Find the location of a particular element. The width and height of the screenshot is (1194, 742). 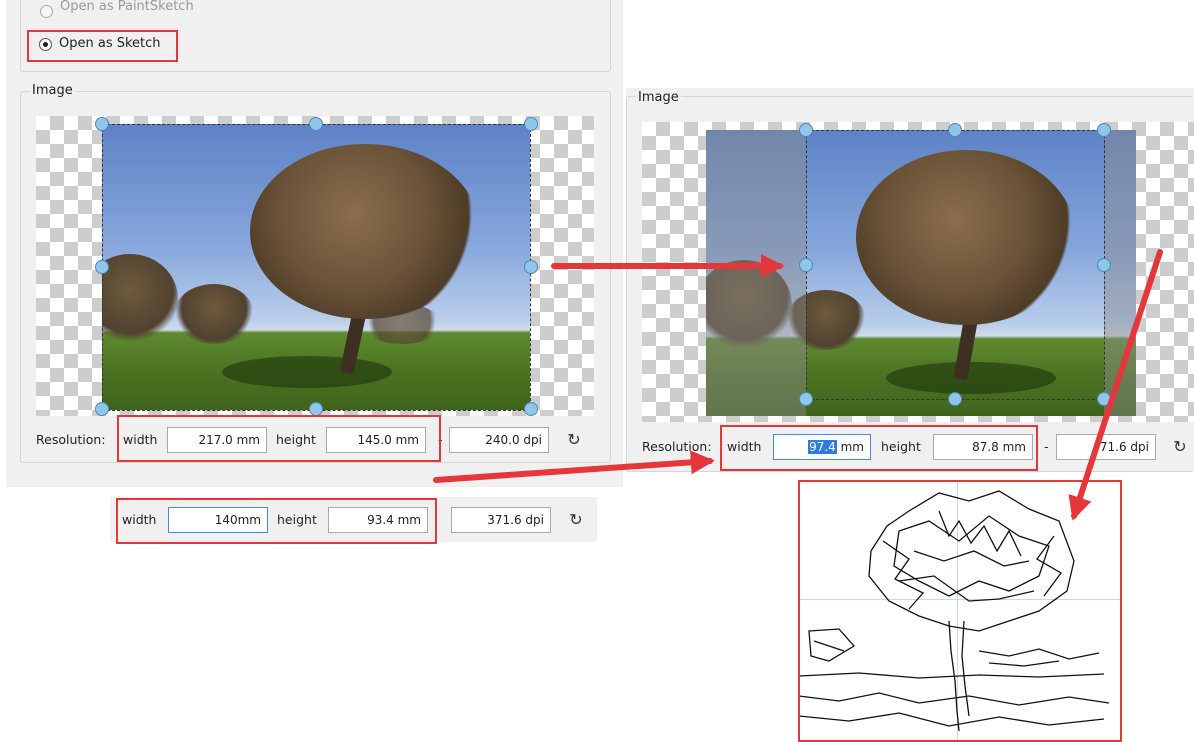

right-crop-handle-bl is located at coordinates (806, 399).